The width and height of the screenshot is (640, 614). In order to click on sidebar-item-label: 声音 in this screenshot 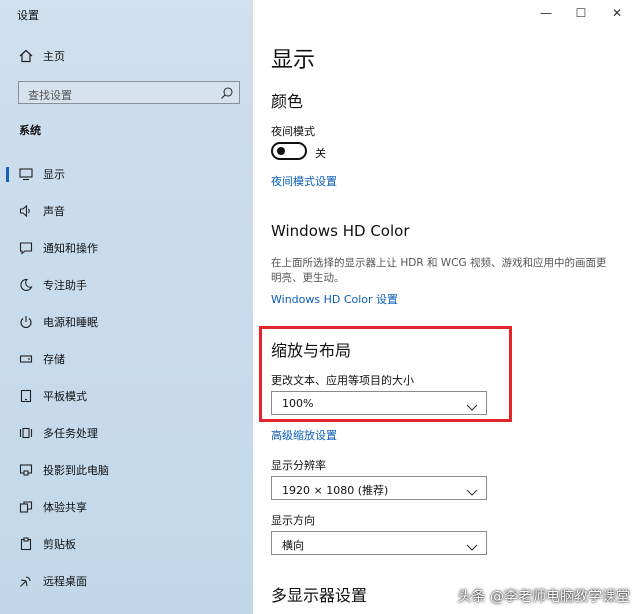, I will do `click(54, 211)`.